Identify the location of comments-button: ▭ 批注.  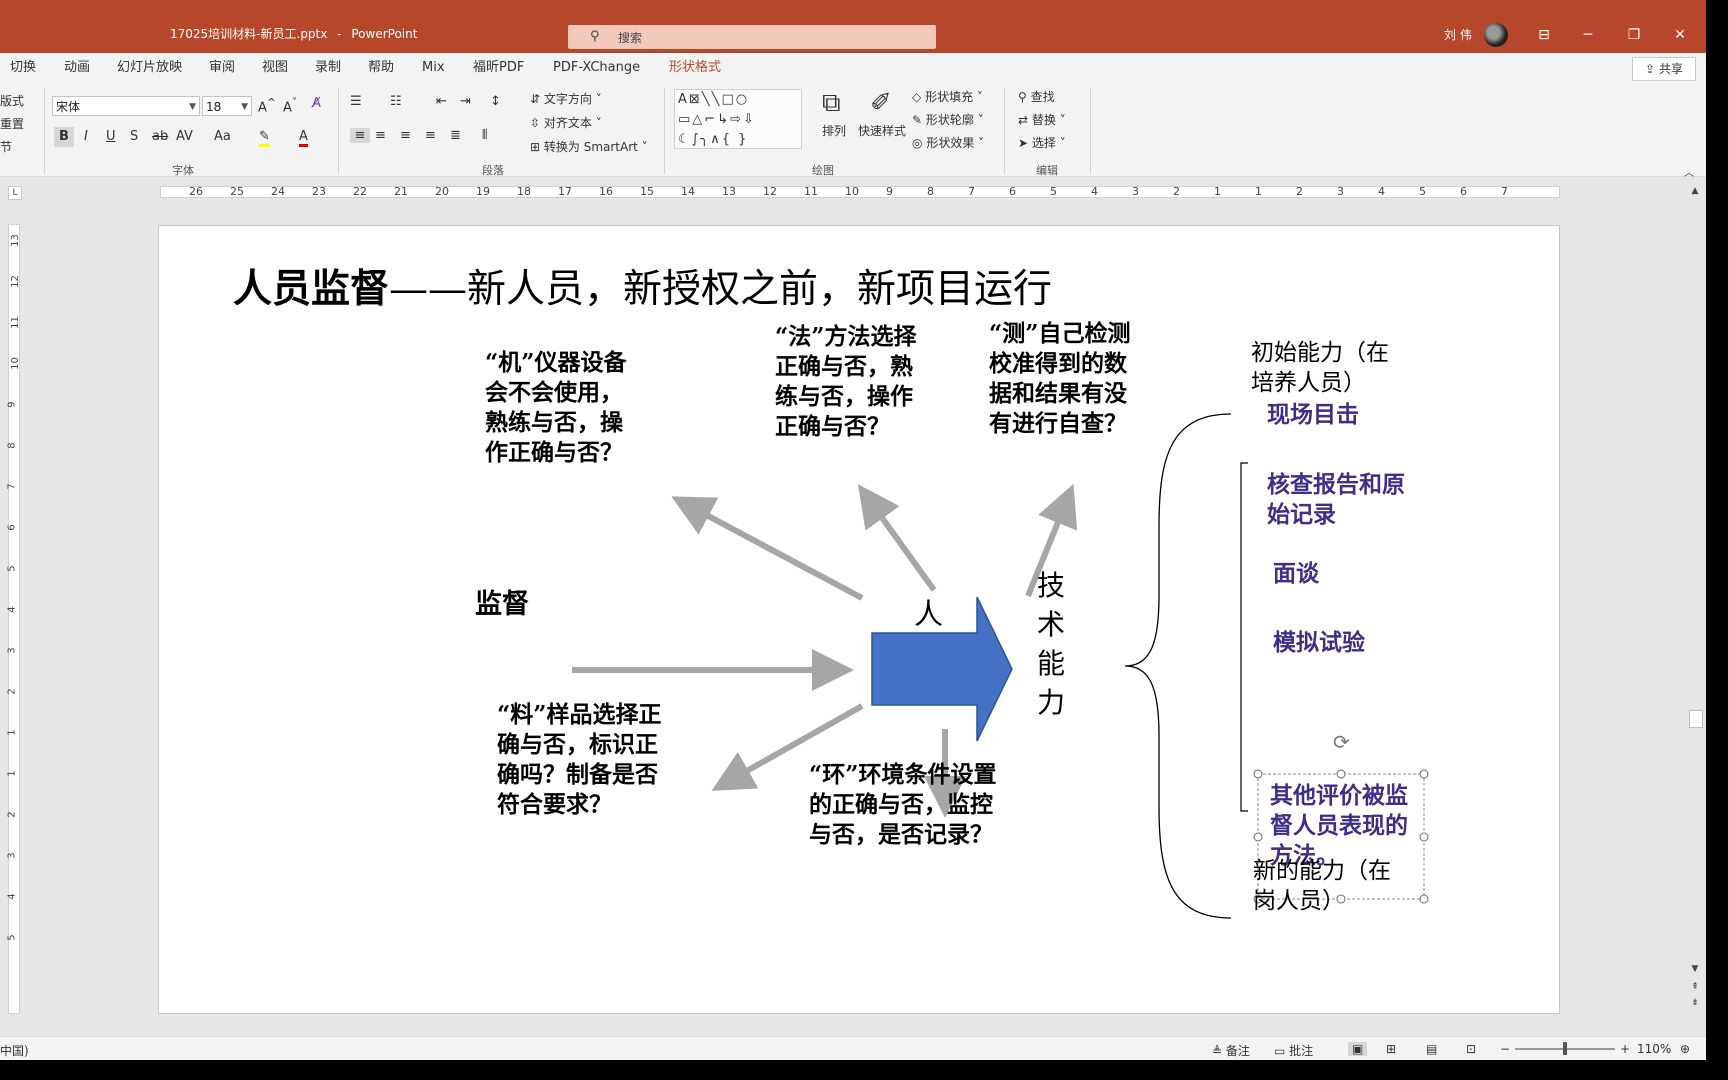
(1293, 1050).